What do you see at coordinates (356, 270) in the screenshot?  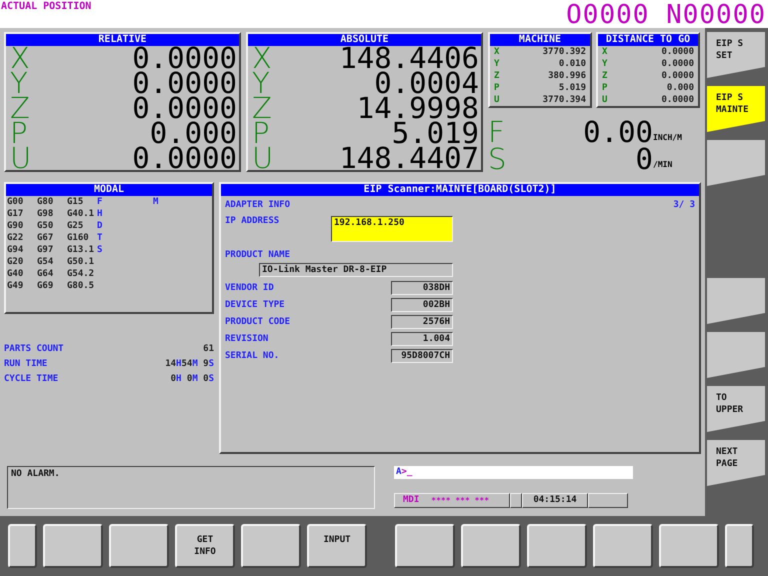 I see `value-field: IO-Link Master DR-8-EIP` at bounding box center [356, 270].